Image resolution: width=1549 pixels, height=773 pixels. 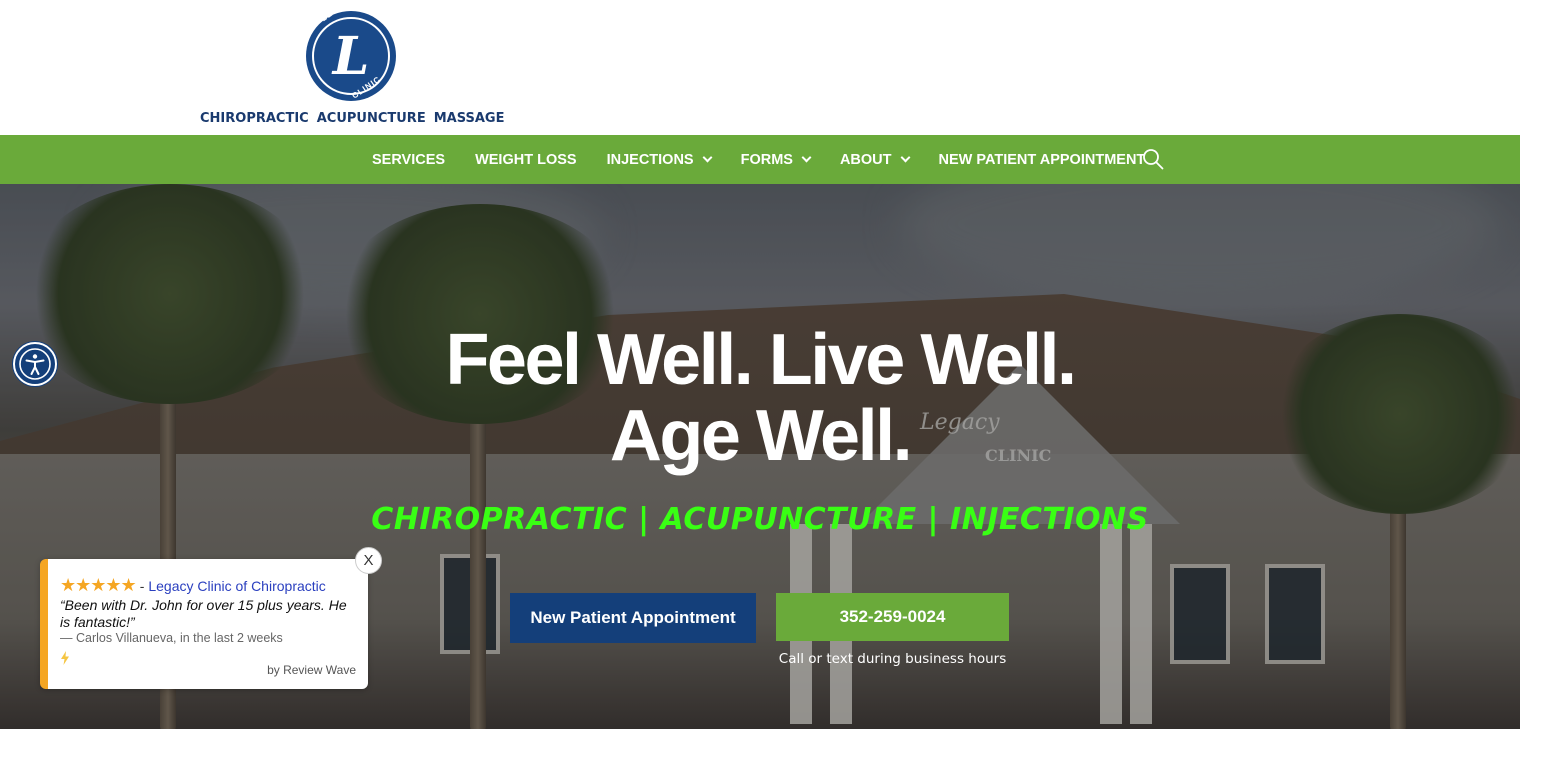 I want to click on nav-item-label: WEIGHT LOSS, so click(x=526, y=159).